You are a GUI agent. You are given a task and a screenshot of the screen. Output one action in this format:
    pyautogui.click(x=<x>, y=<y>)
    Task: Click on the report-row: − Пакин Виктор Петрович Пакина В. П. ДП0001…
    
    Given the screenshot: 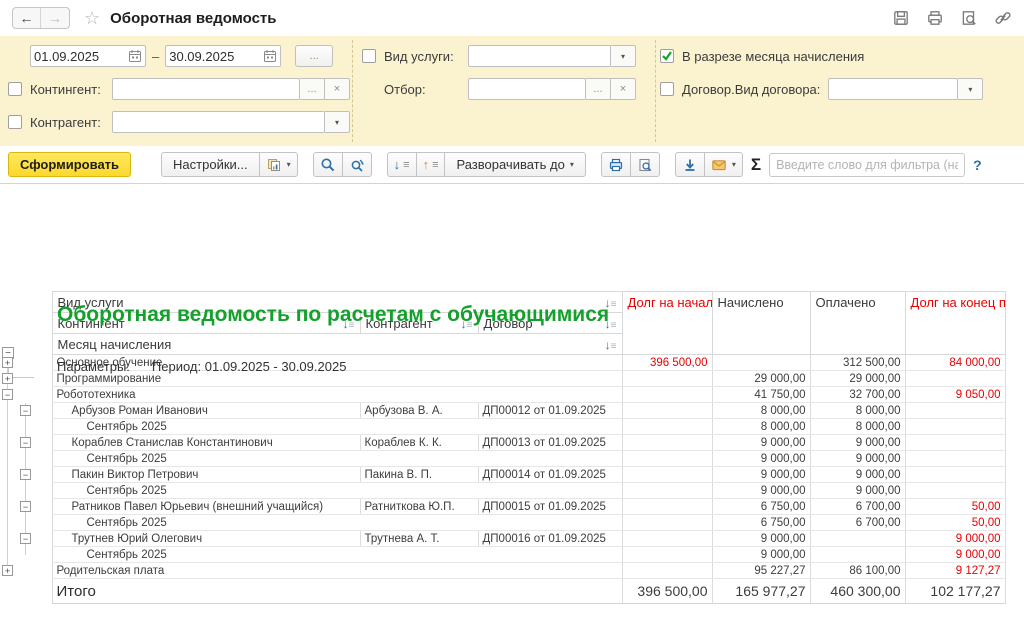 What is the action you would take?
    pyautogui.click(x=512, y=474)
    